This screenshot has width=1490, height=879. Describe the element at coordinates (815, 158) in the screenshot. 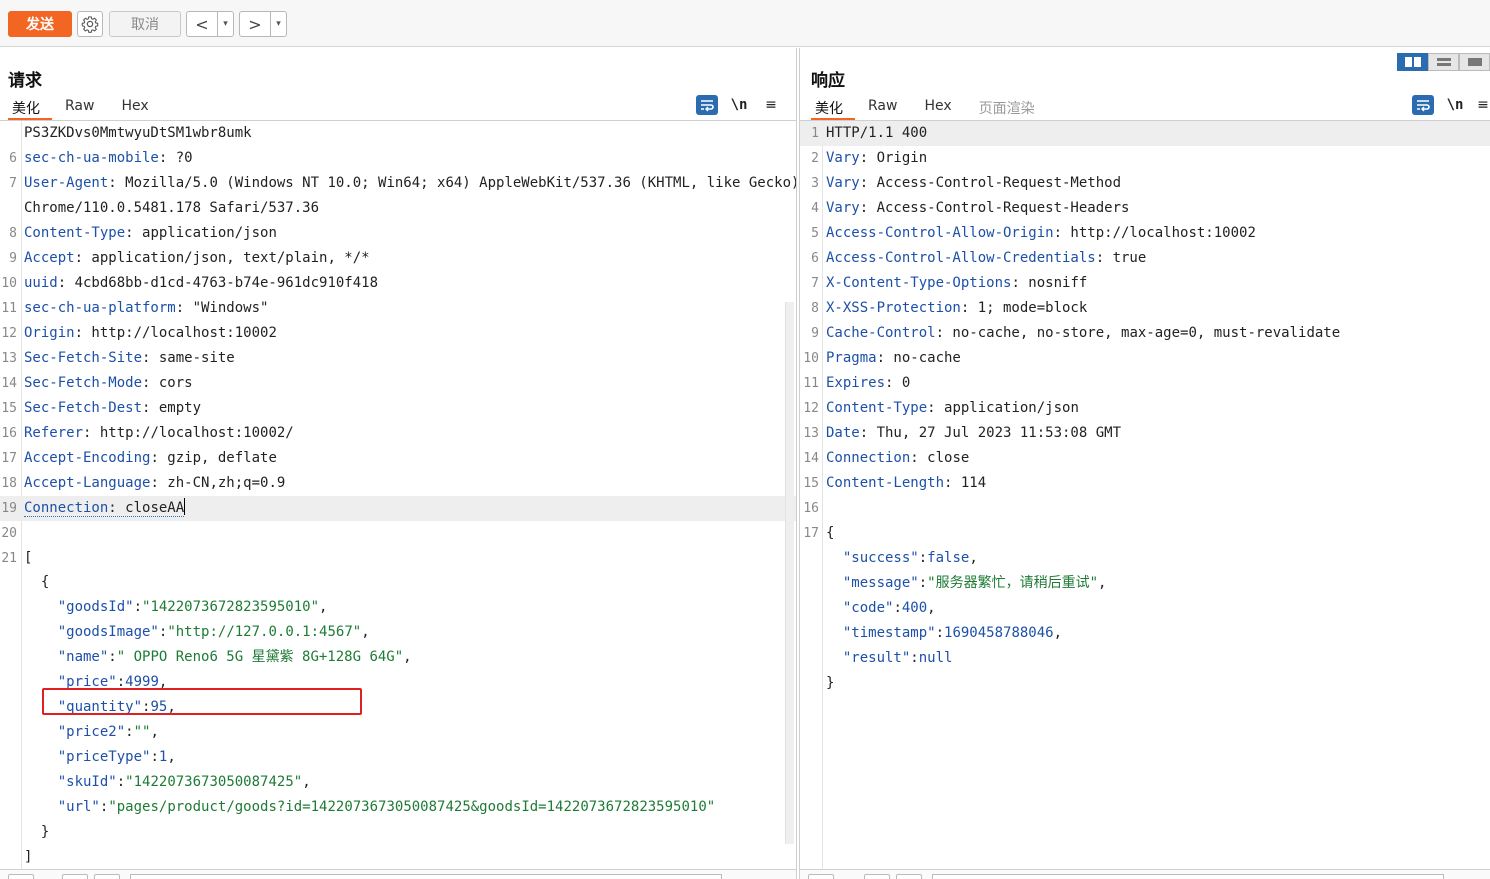

I see `line-number: 2` at that location.